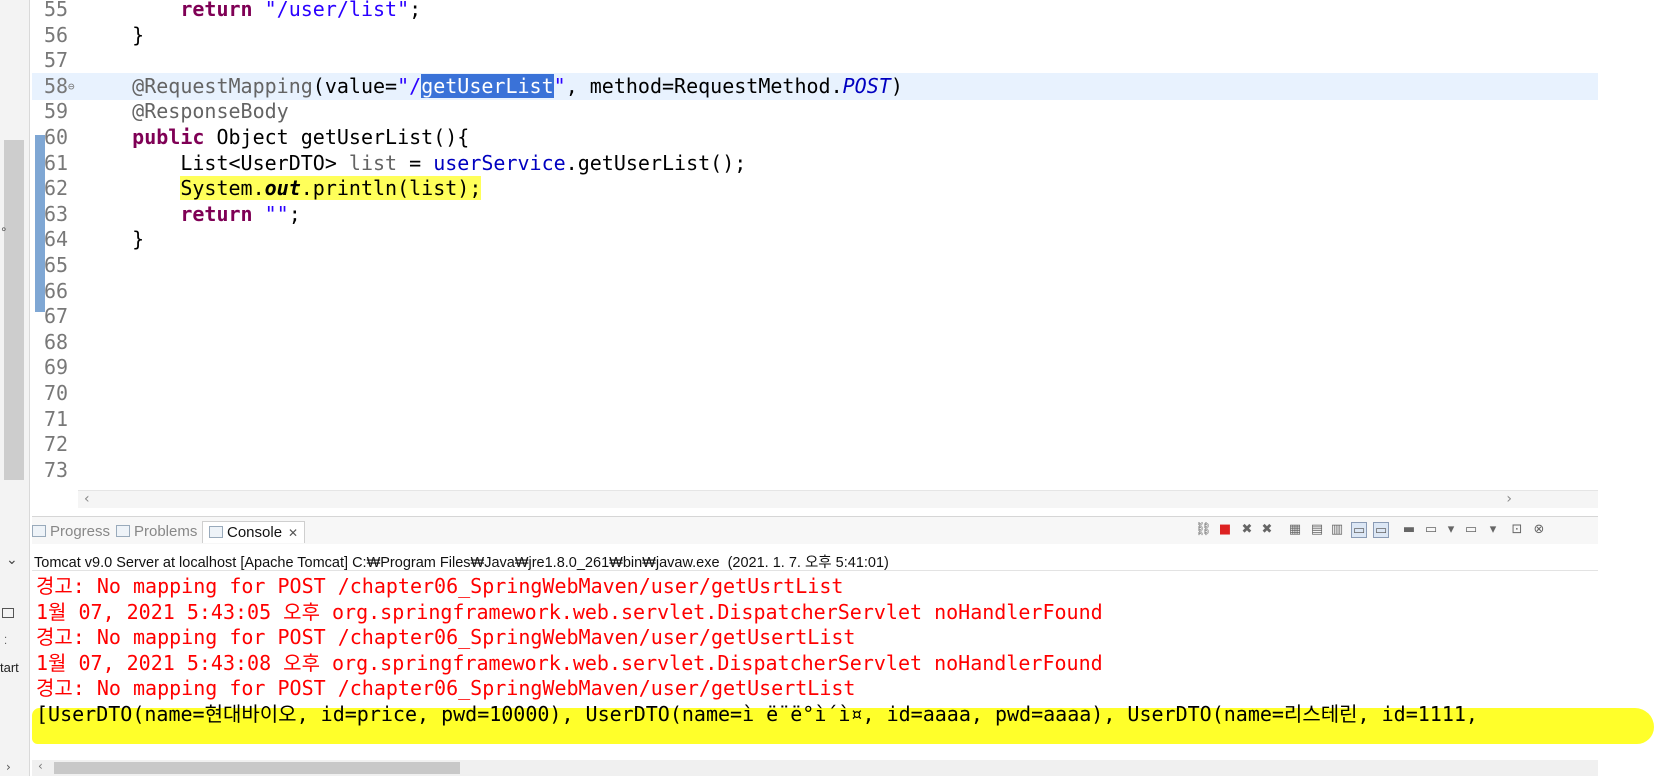 Image resolution: width=1654 pixels, height=776 pixels. I want to click on line-number: 57, so click(56, 60).